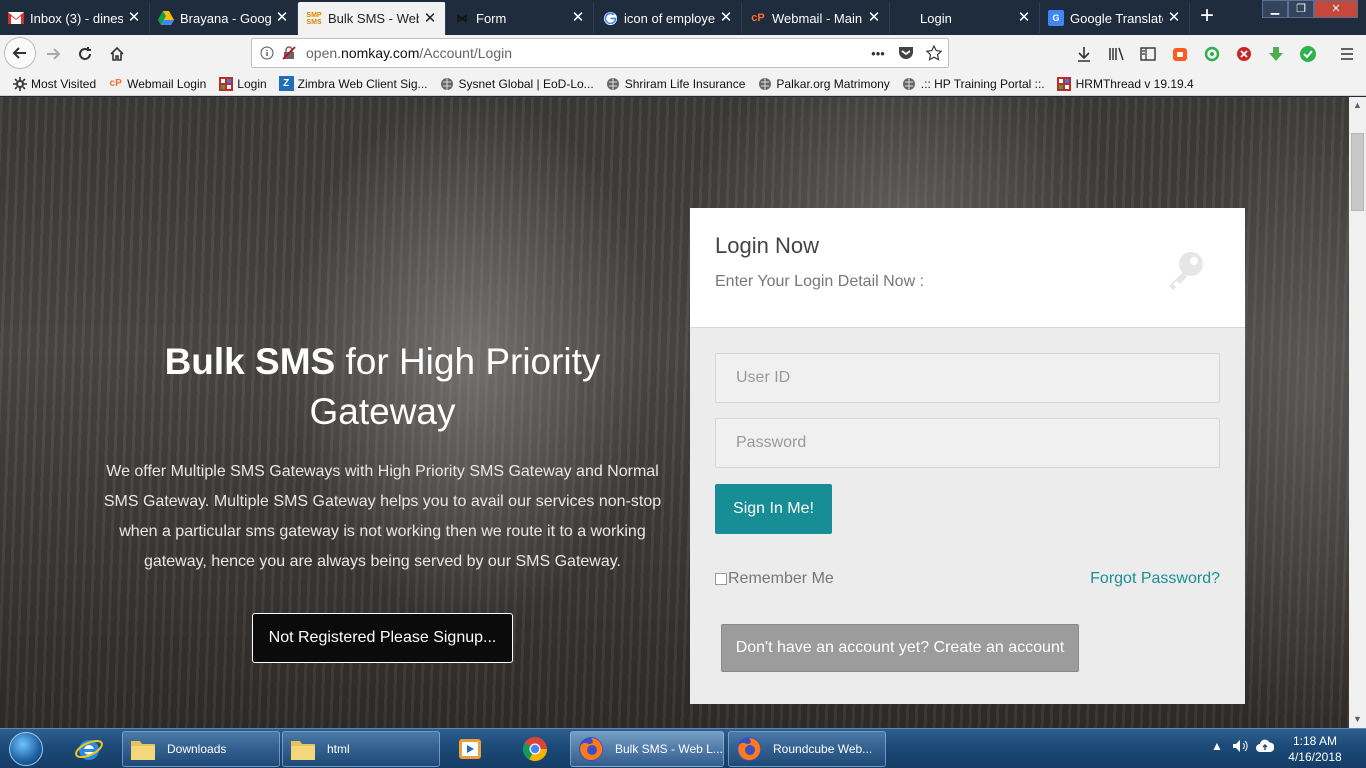 This screenshot has height=768, width=1366. I want to click on volume-icon, so click(1240, 747).